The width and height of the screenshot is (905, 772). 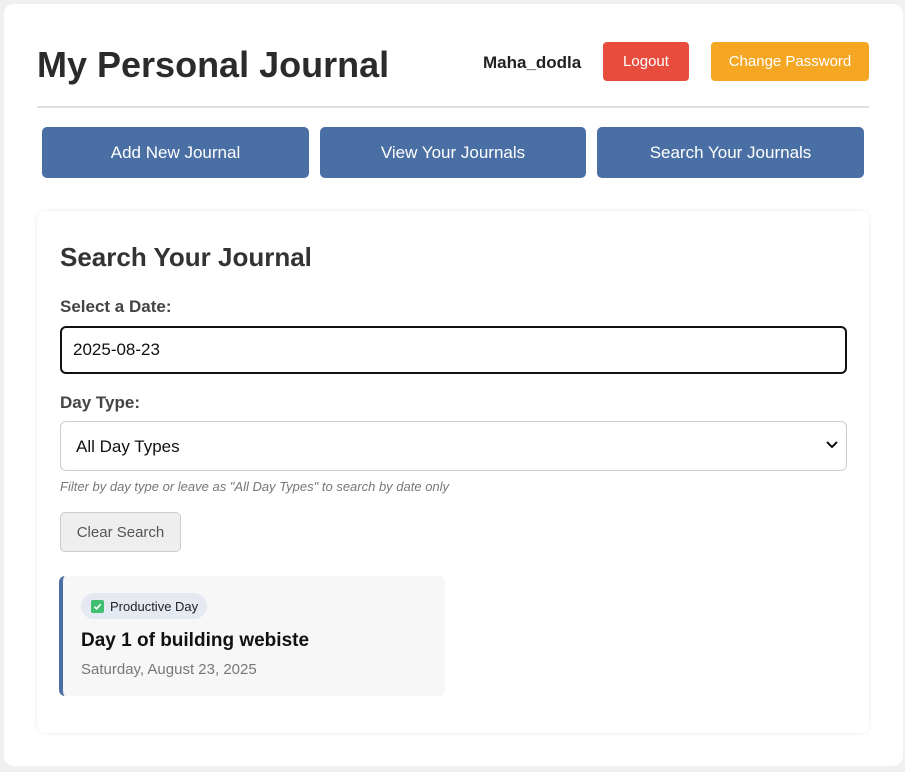 What do you see at coordinates (128, 446) in the screenshot?
I see `day-type-selected: All Day Types` at bounding box center [128, 446].